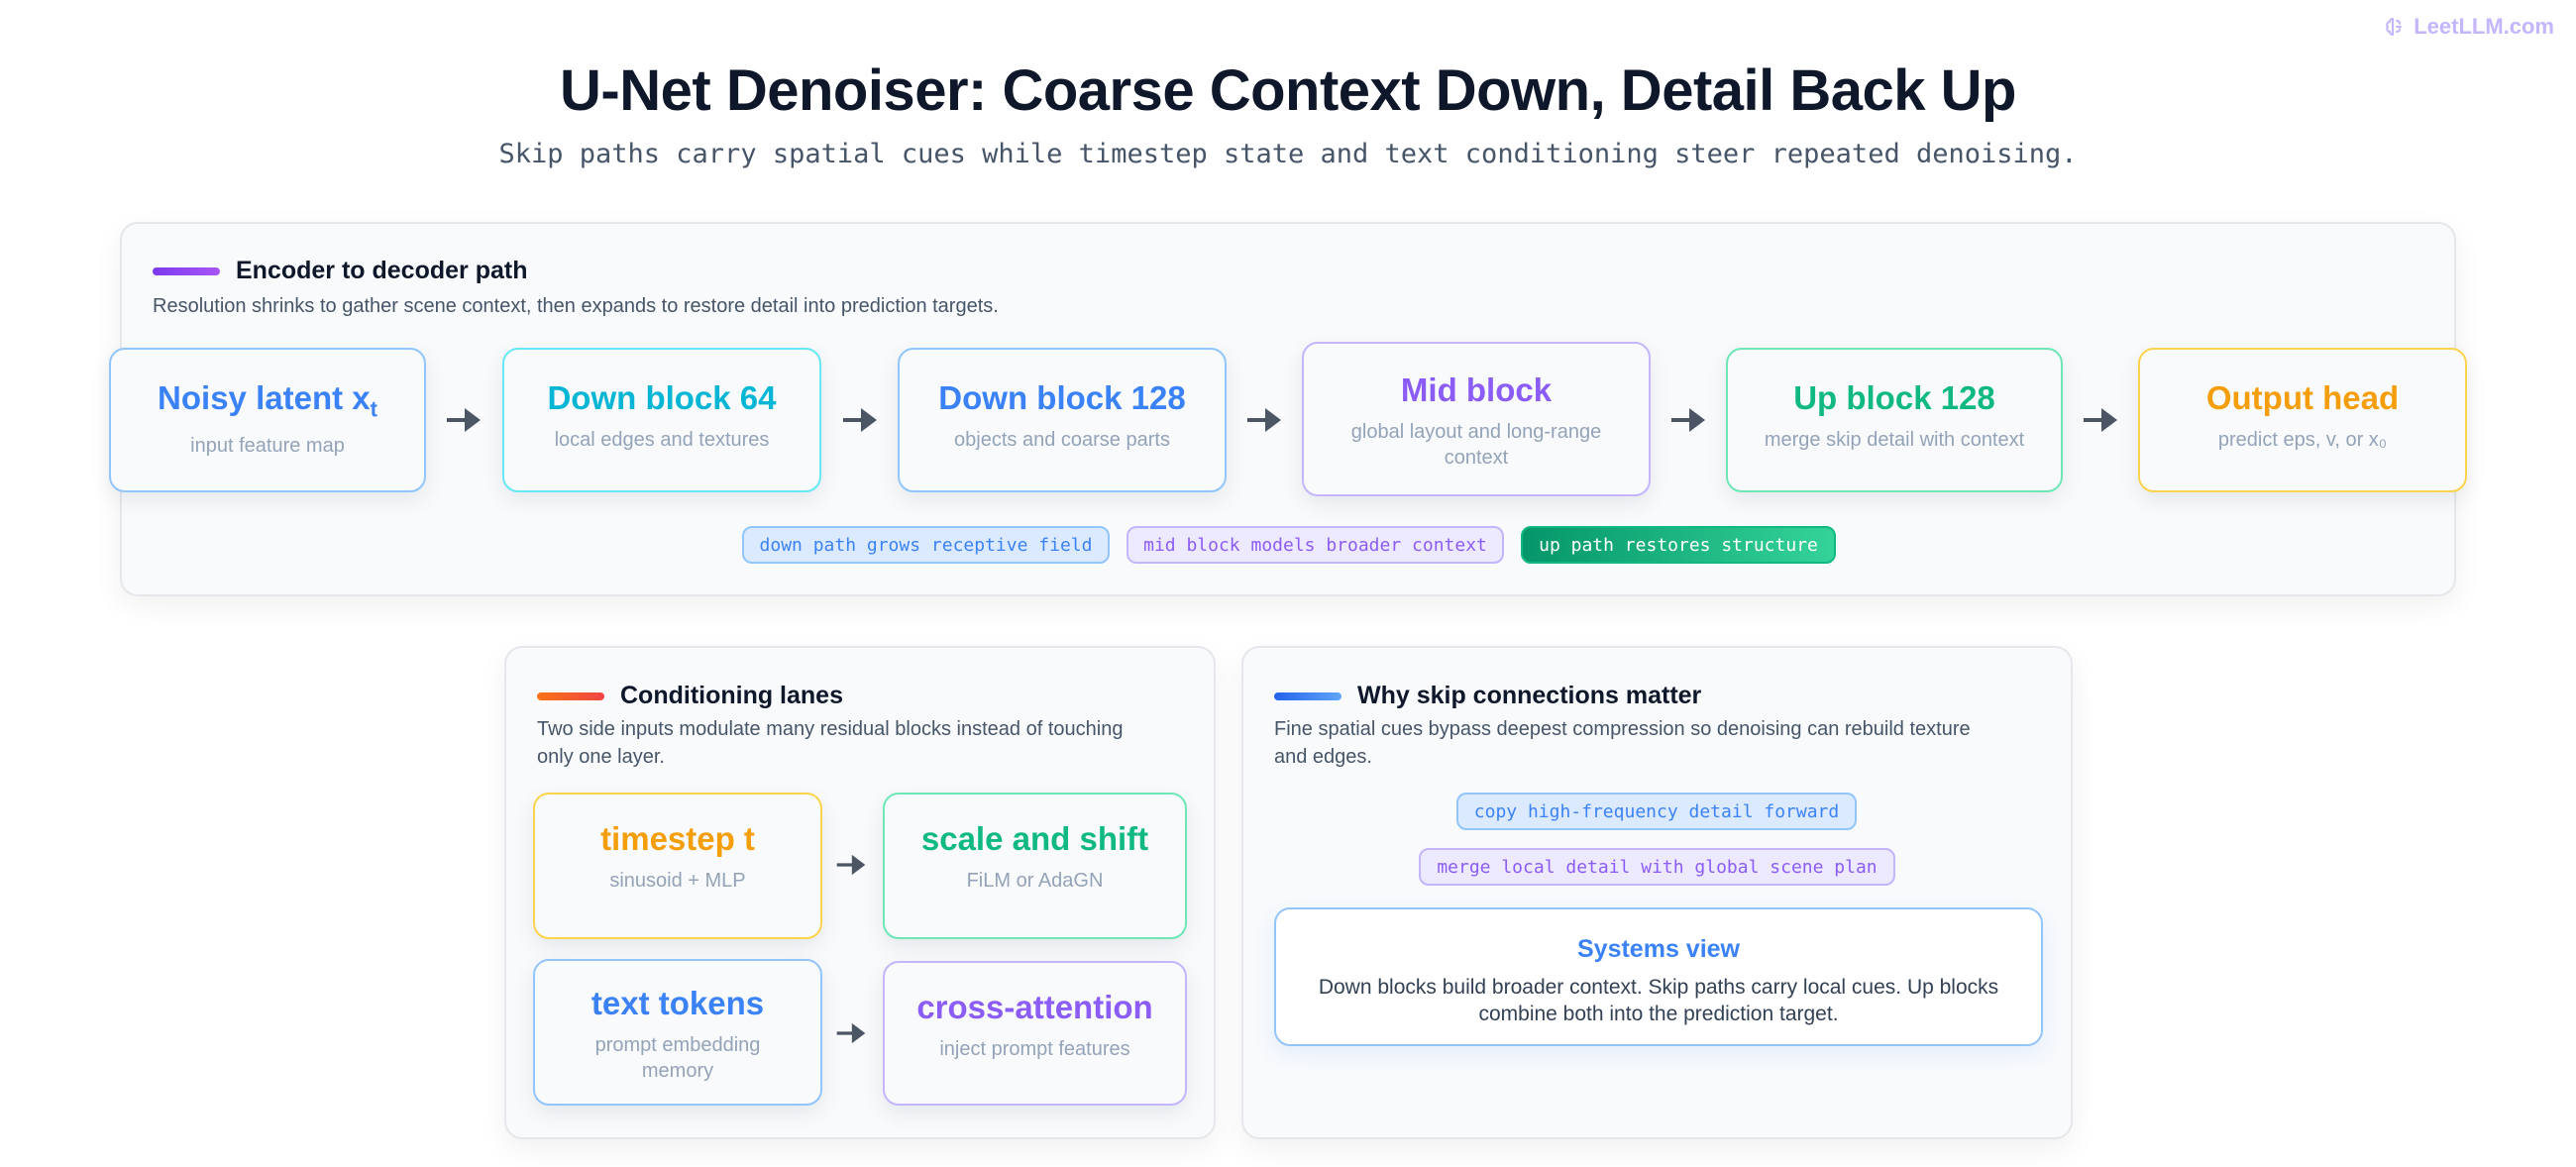 This screenshot has width=2576, height=1167. What do you see at coordinates (1678, 545) in the screenshot?
I see `chip-up-path: up path restores structure` at bounding box center [1678, 545].